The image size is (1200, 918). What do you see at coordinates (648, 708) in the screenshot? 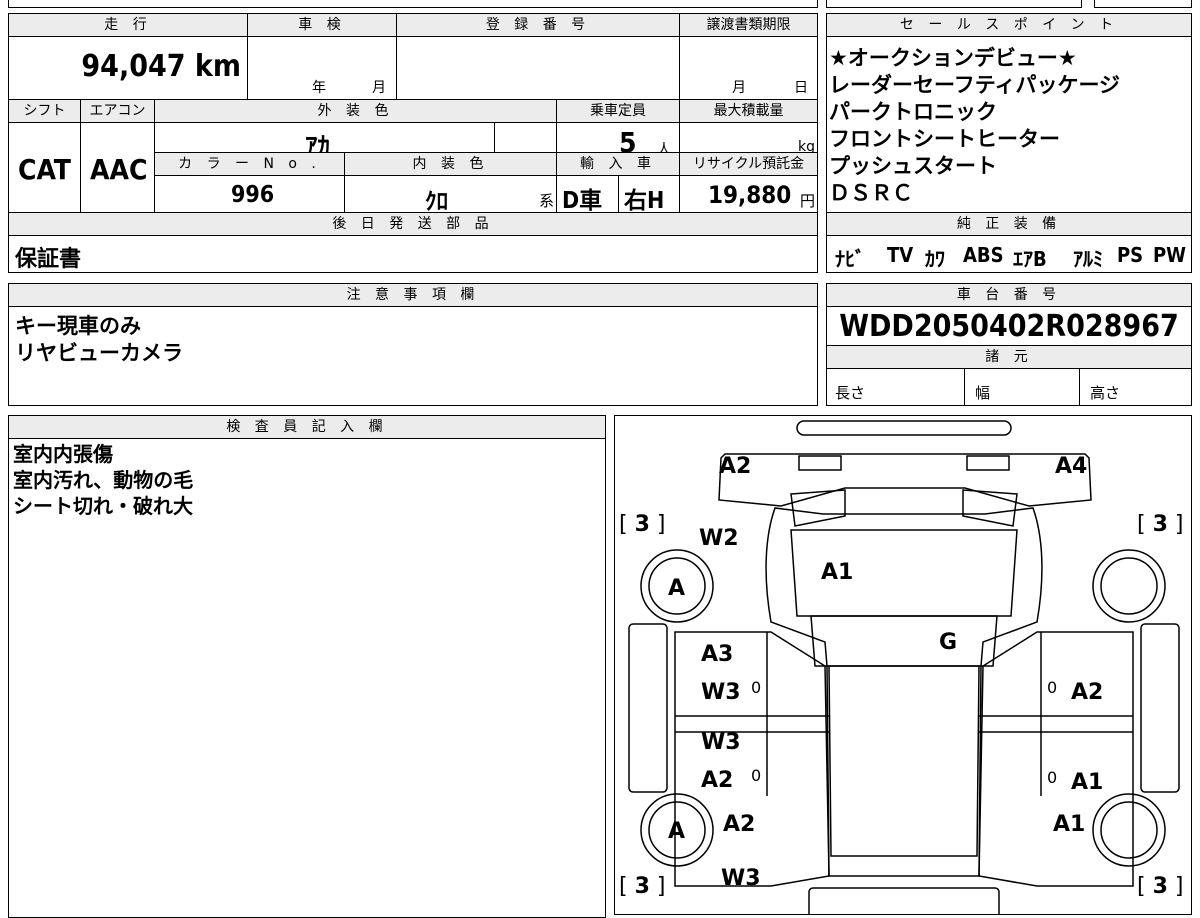
I see `left-skirt` at bounding box center [648, 708].